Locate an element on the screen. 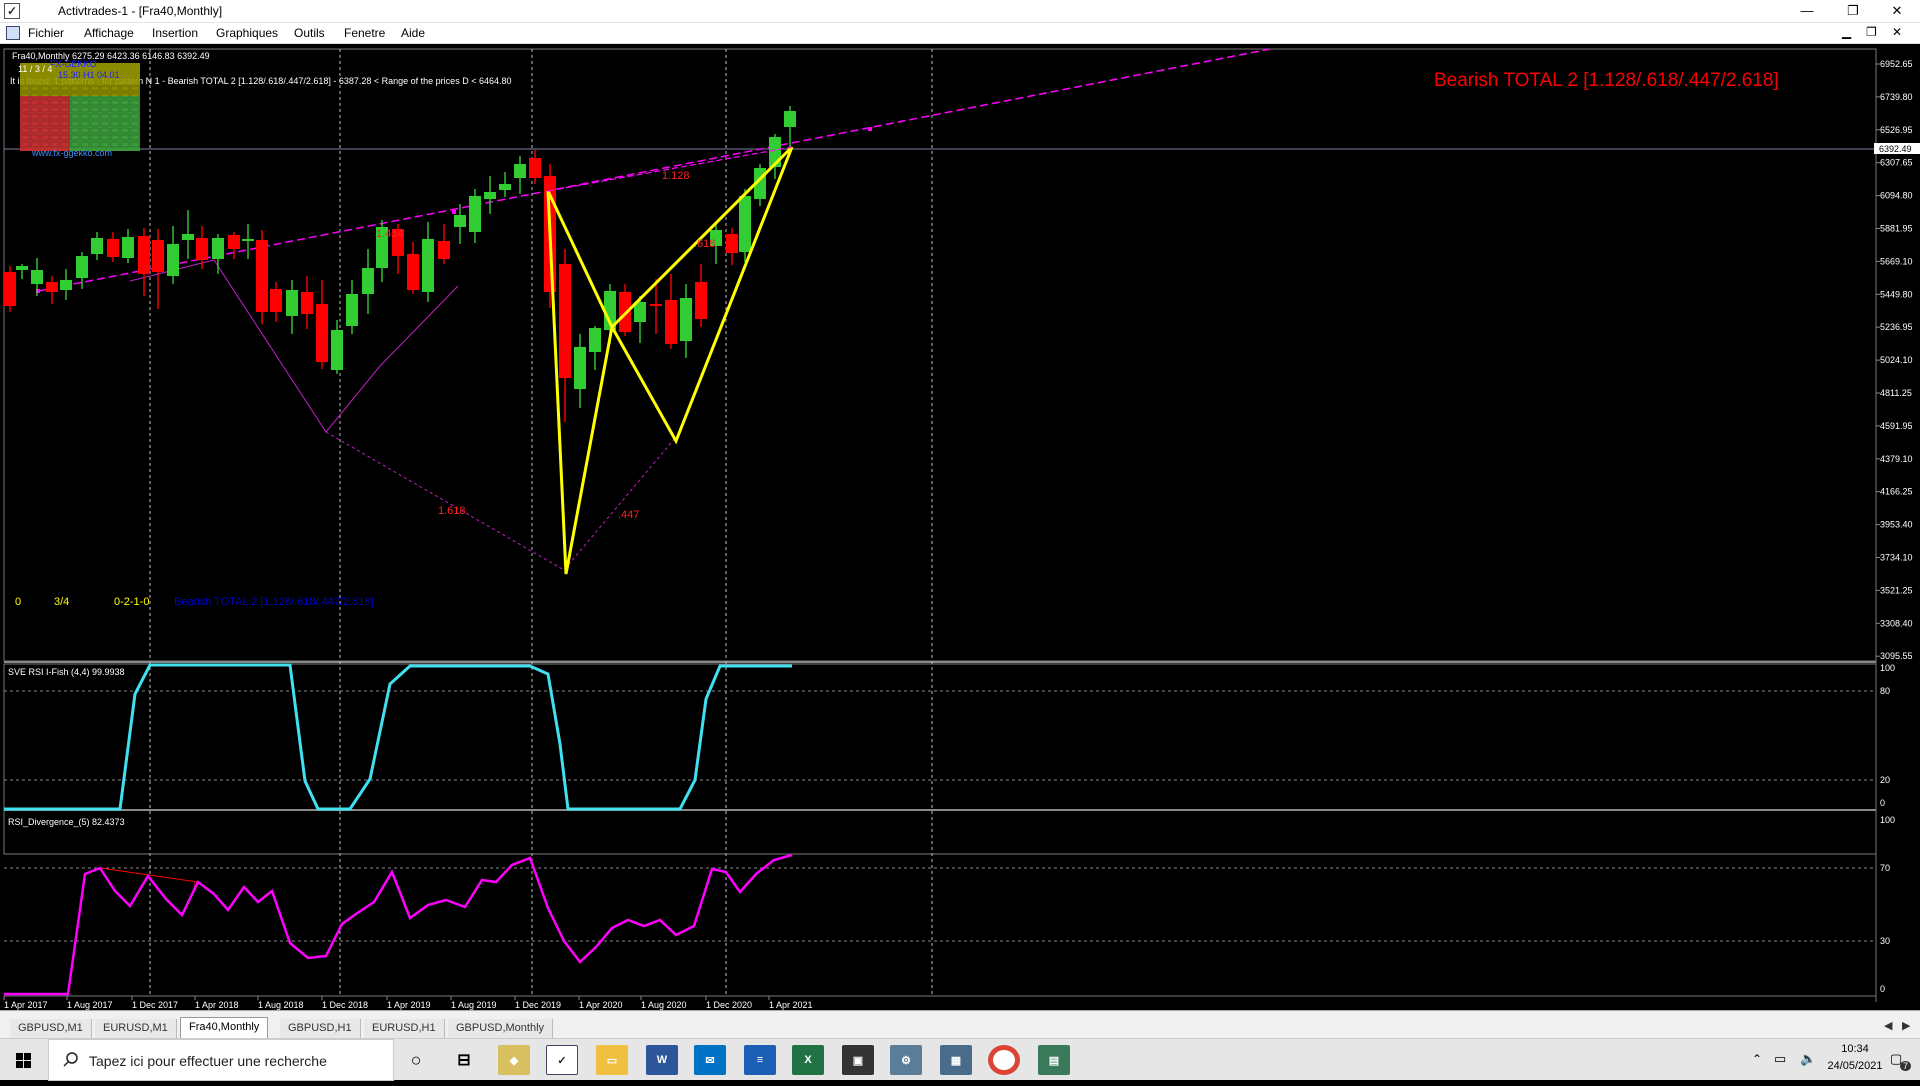 This screenshot has width=1920, height=1086. tab-eurusd-h1: EURUSD,H1 is located at coordinates (404, 1028).